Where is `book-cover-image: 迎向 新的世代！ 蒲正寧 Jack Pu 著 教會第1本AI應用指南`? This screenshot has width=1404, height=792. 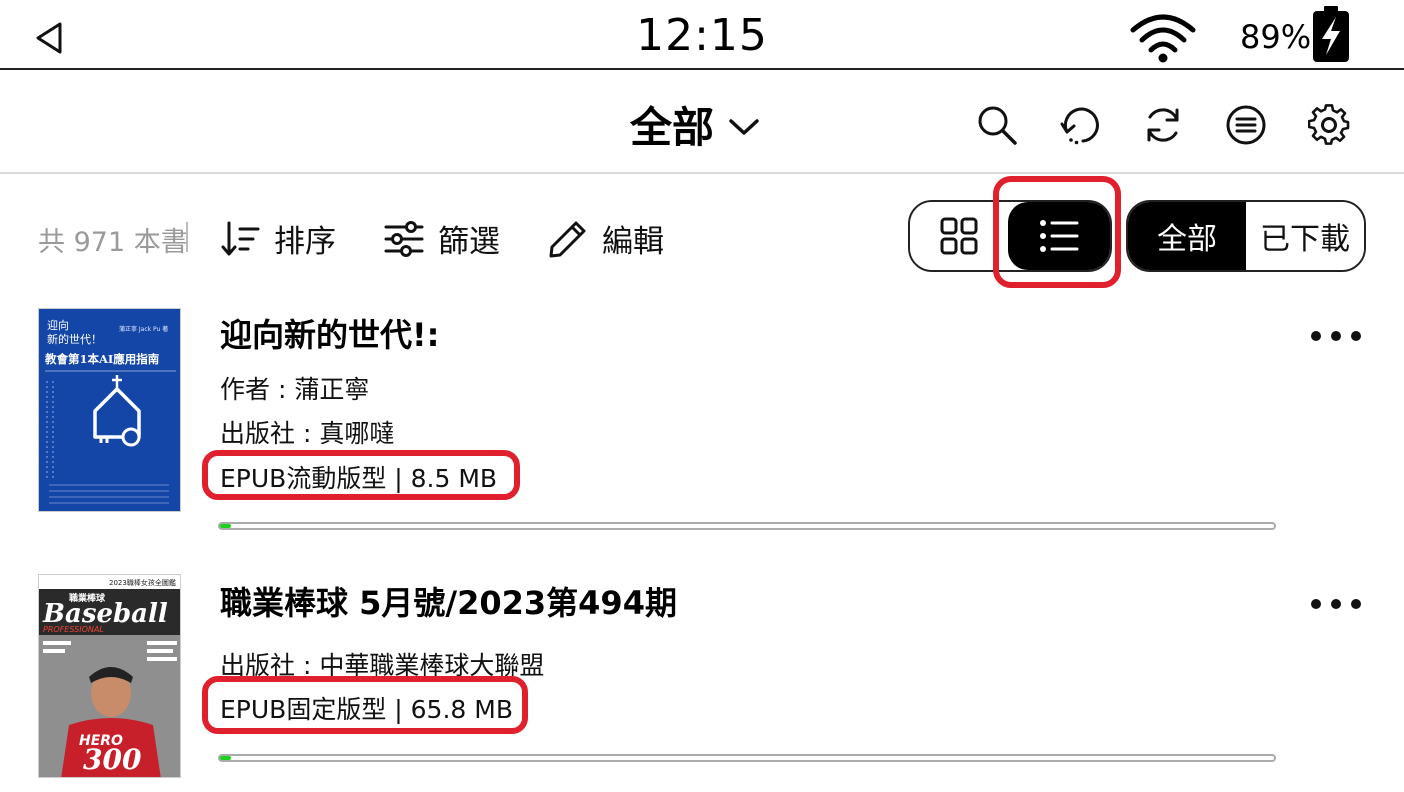 book-cover-image: 迎向 新的世代！ 蒲正寧 Jack Pu 著 教會第1本AI應用指南 is located at coordinates (109, 410).